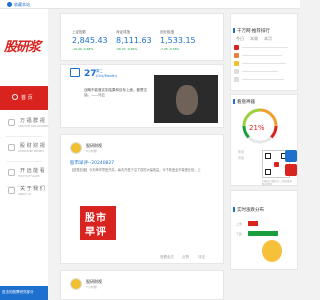  I want to click on dist-bar-down, so click(263, 233).